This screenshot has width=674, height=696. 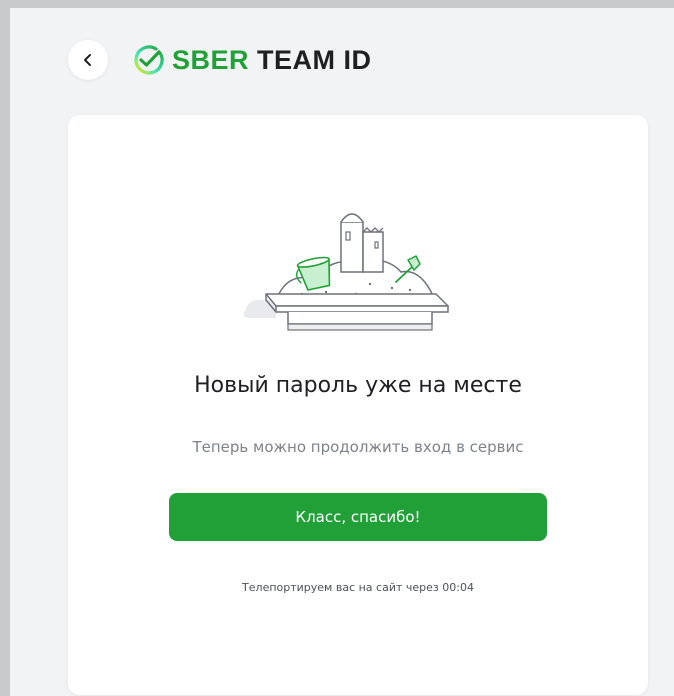 I want to click on header: SBER TEAM ID, so click(x=220, y=60).